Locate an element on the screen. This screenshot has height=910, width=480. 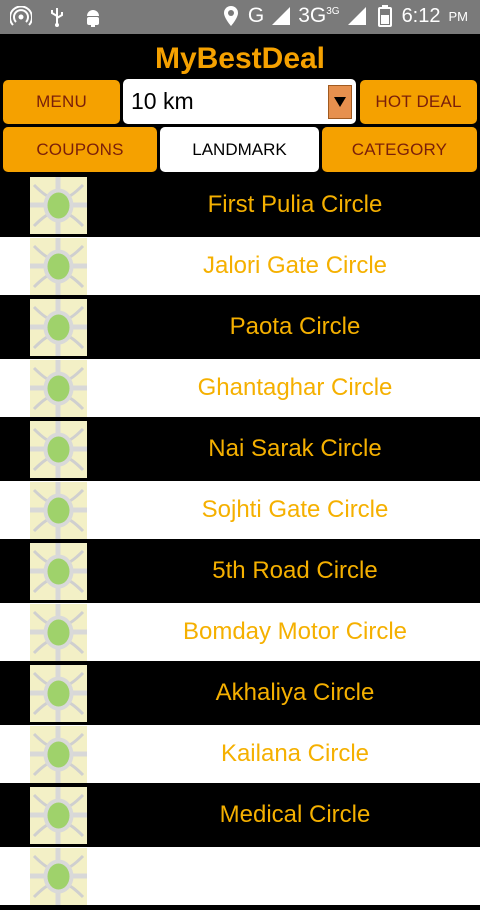
android-icon is located at coordinates (93, 17).